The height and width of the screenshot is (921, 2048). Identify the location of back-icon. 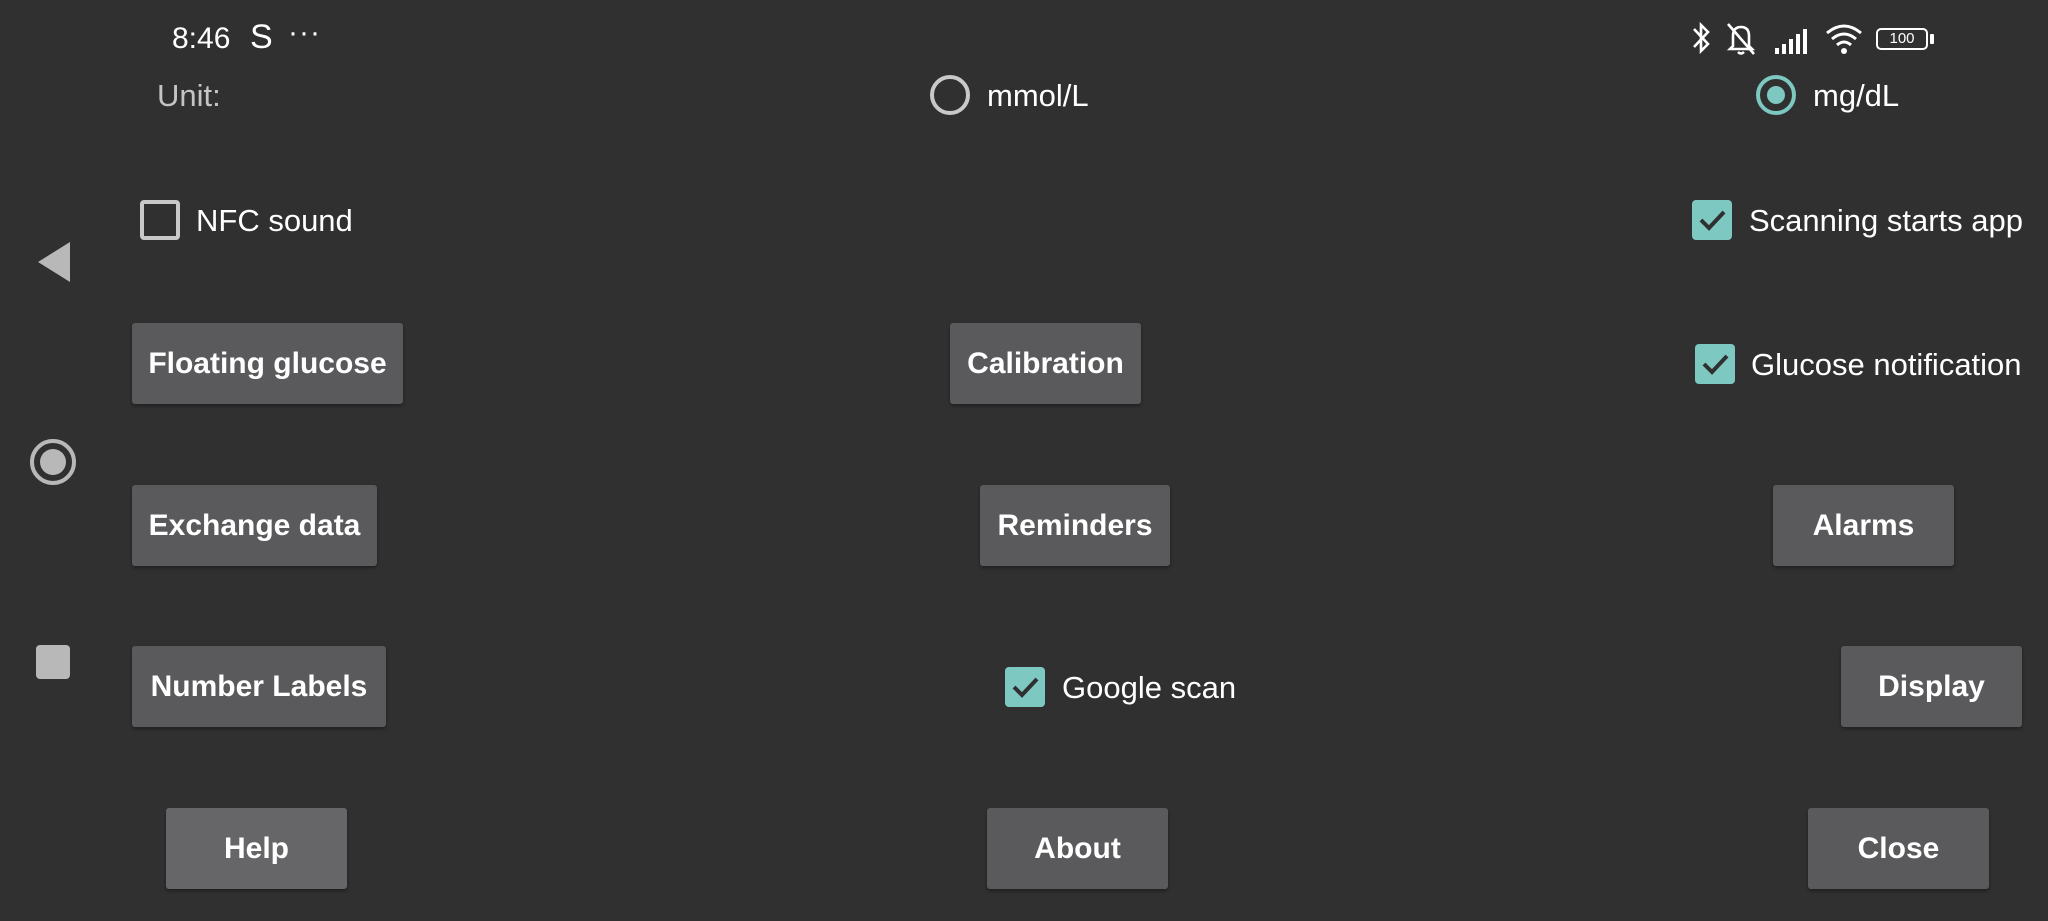
(54, 262).